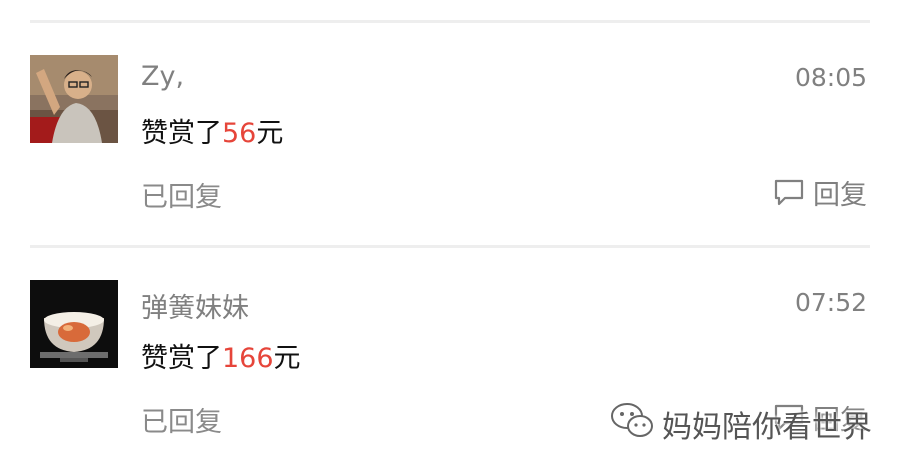 Image resolution: width=900 pixels, height=471 pixels. What do you see at coordinates (830, 77) in the screenshot?
I see `comment-time: 08:05` at bounding box center [830, 77].